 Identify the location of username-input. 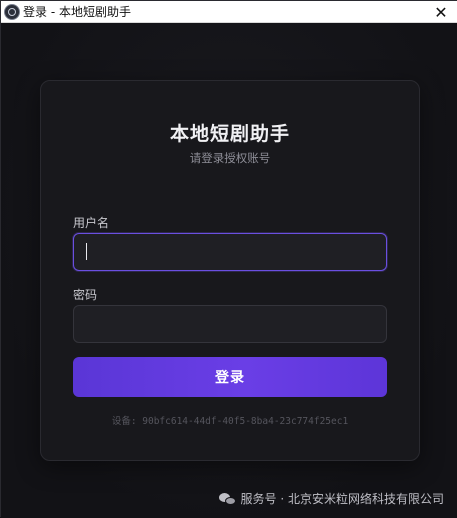
(230, 252).